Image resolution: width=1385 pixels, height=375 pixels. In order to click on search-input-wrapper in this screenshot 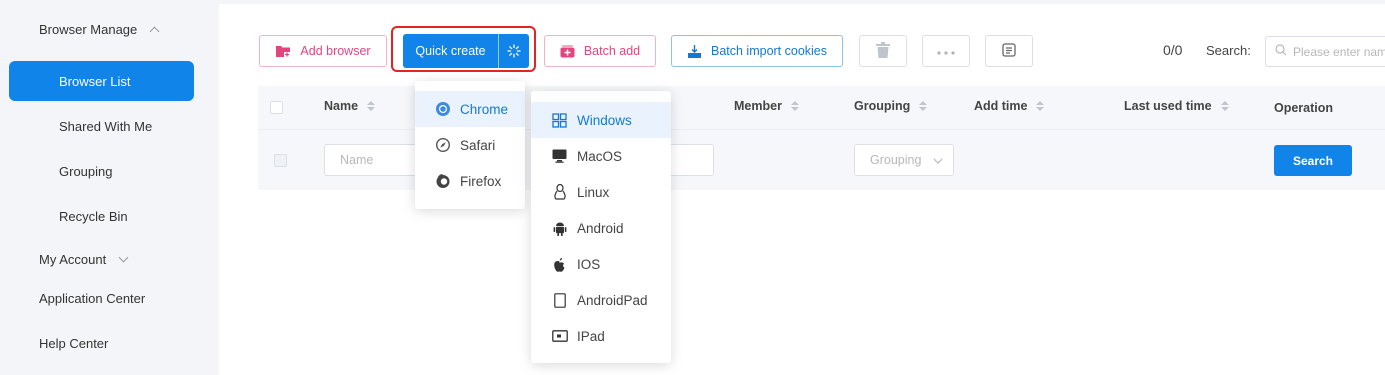, I will do `click(1325, 51)`.